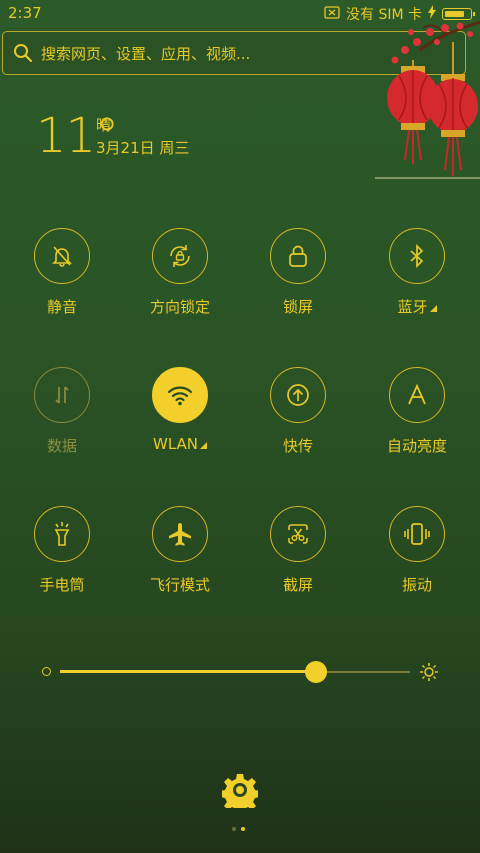  I want to click on wifi-icon, so click(180, 395).